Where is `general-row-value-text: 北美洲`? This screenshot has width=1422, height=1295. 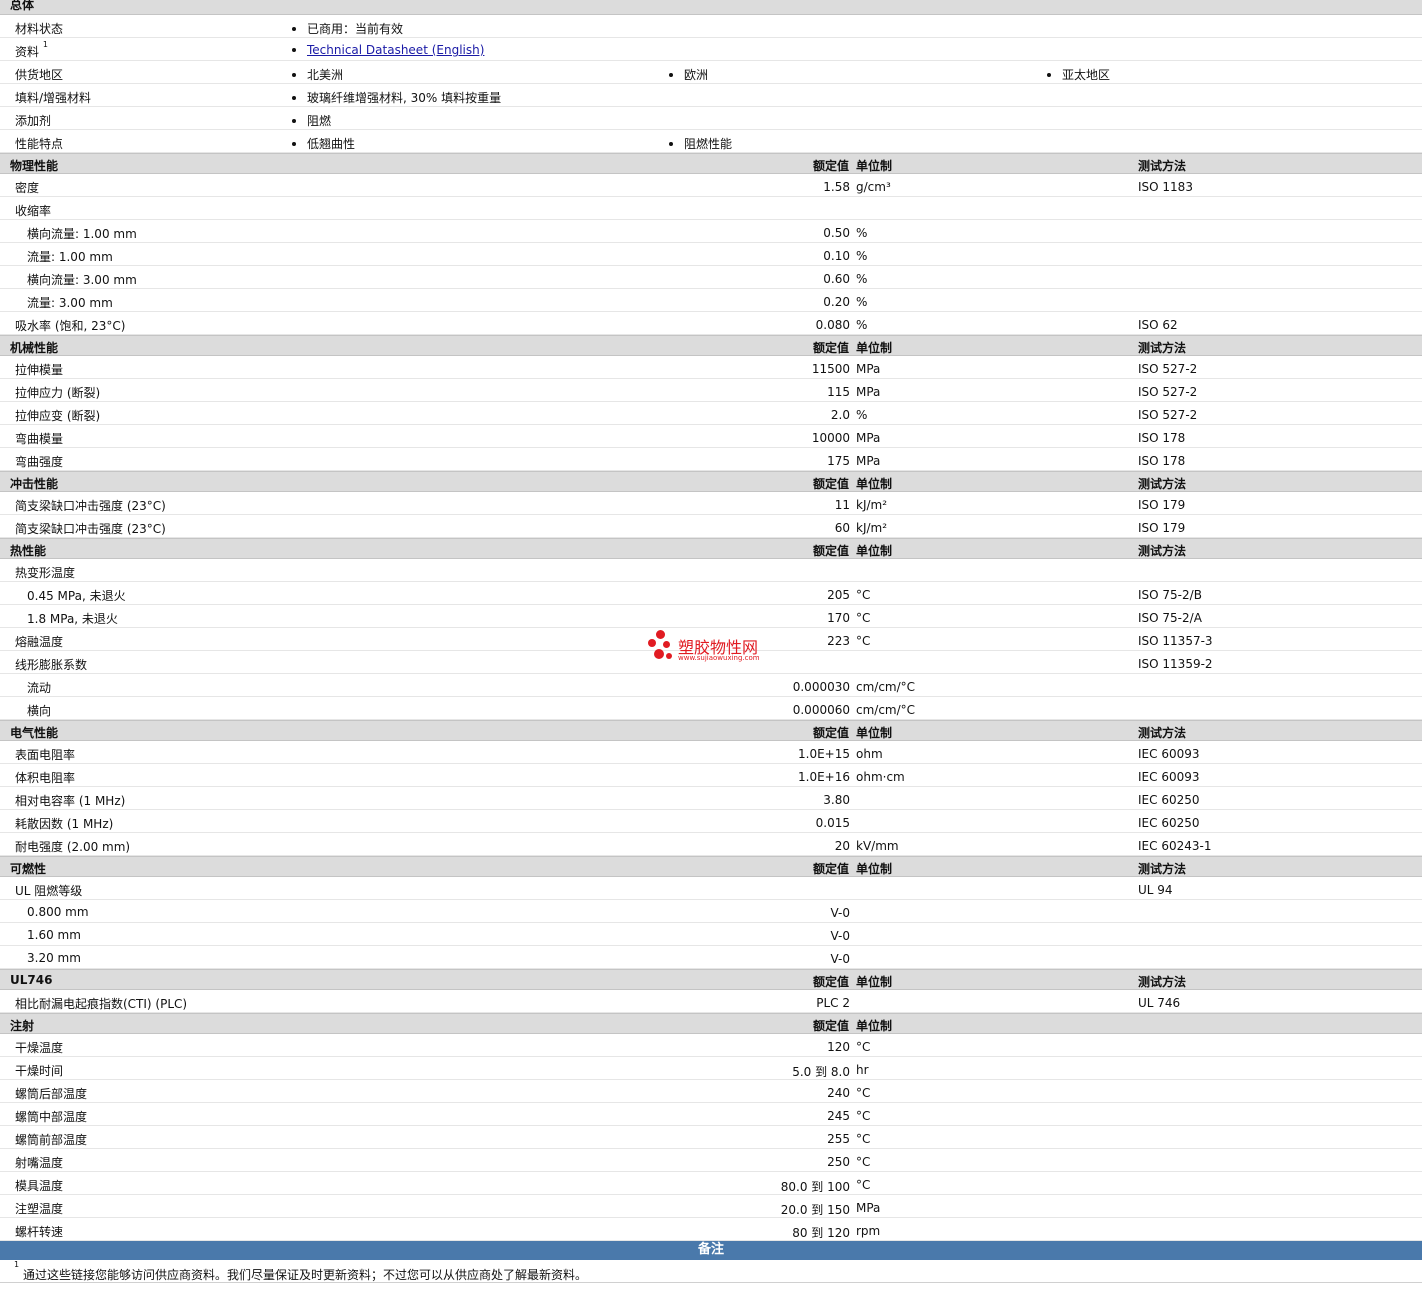 general-row-value-text: 北美洲 is located at coordinates (325, 75).